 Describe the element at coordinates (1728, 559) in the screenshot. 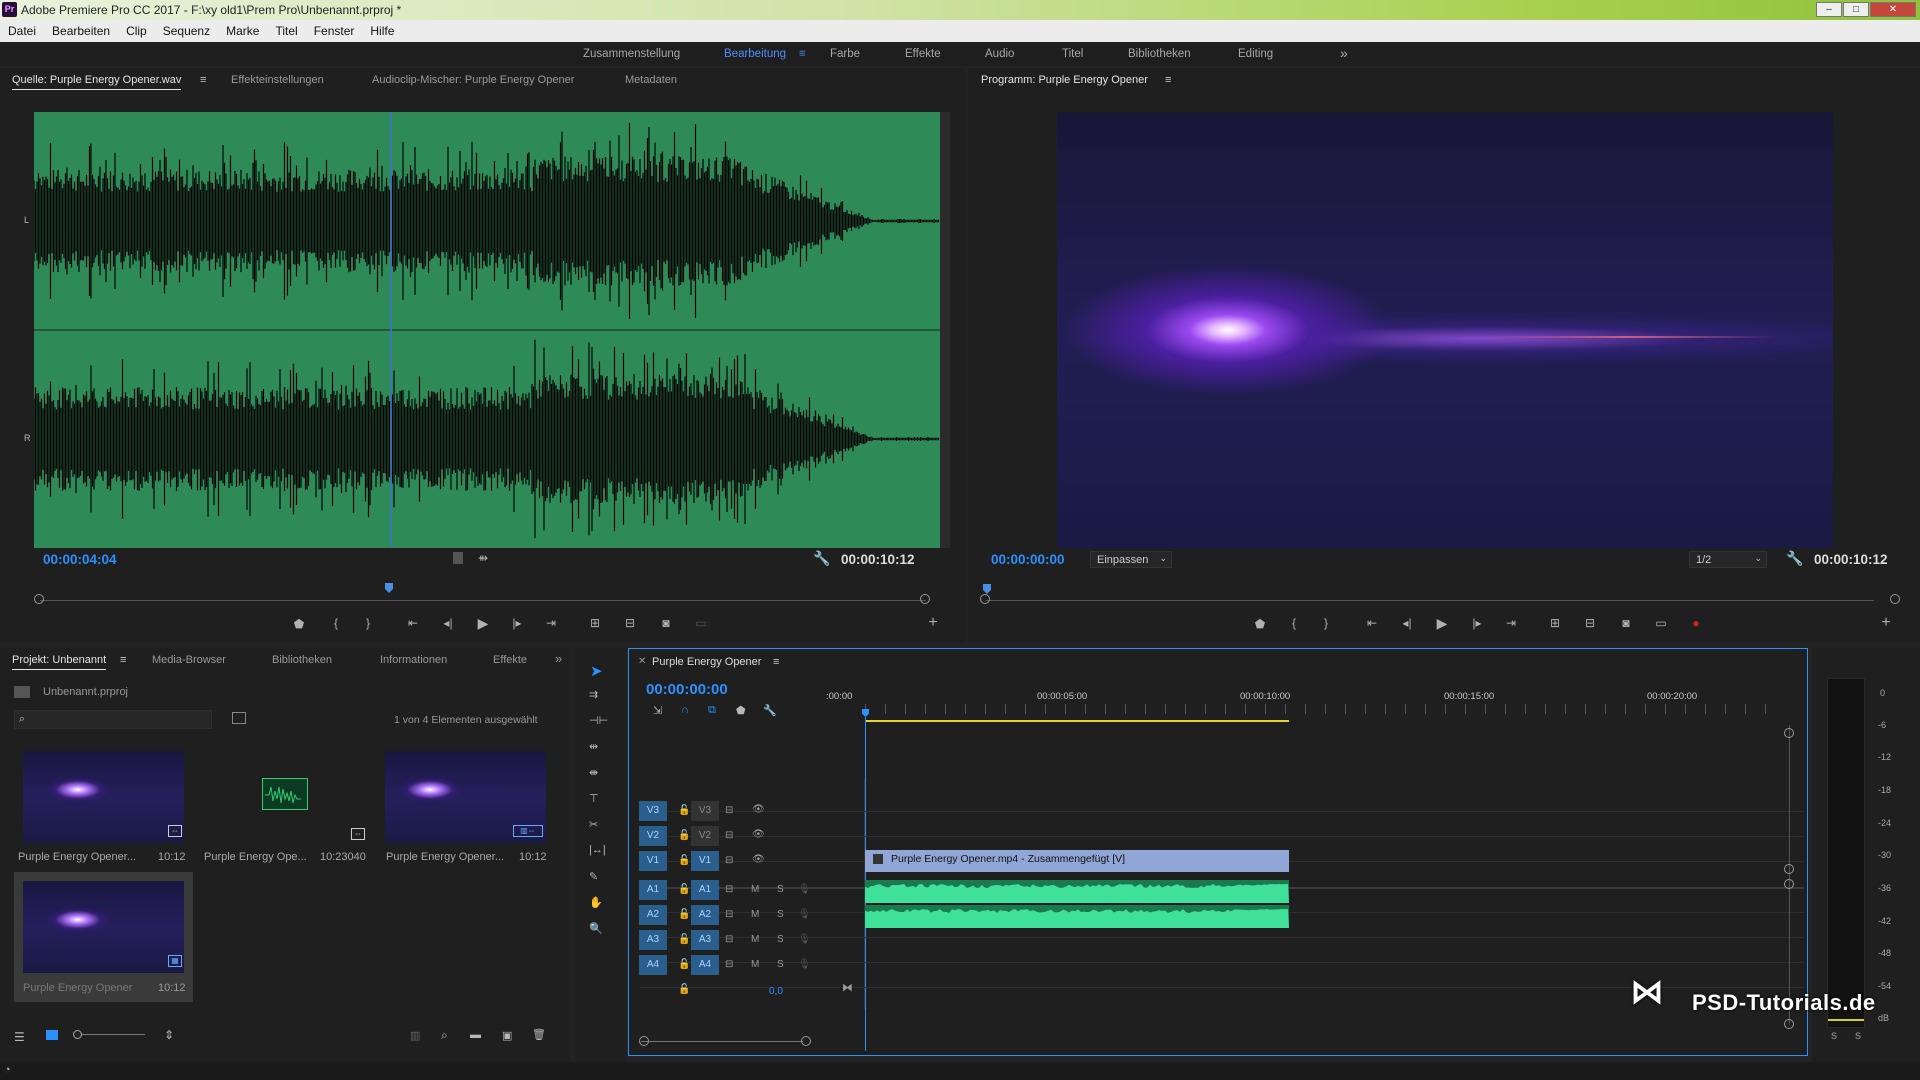

I see `resolution-dropdown: 1/2 ⌄` at that location.